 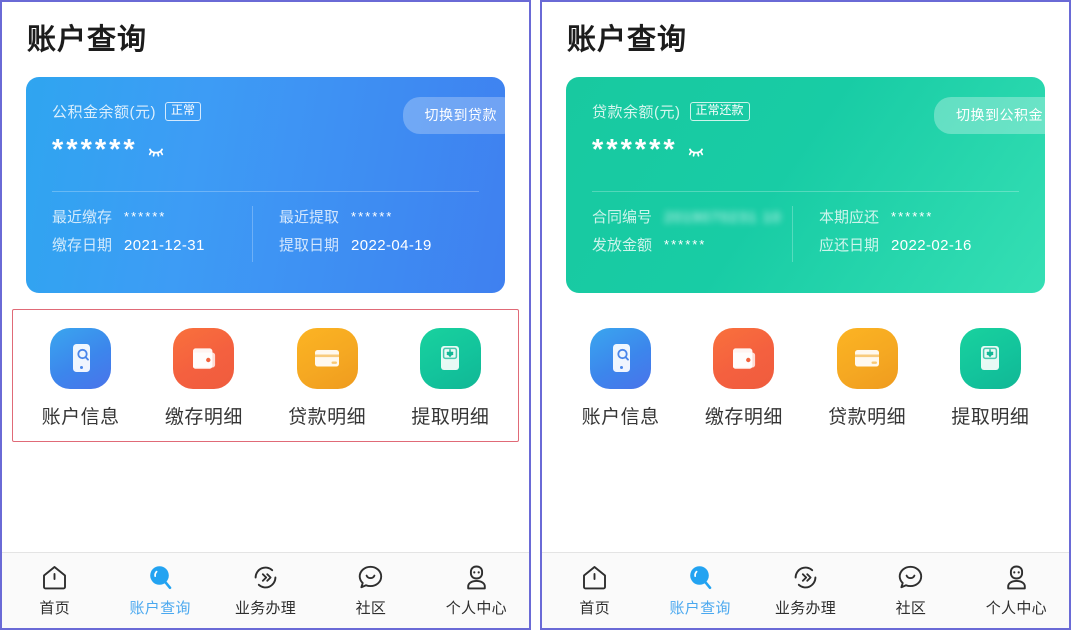 I want to click on detail-value: 2022-02-16, so click(x=931, y=245).